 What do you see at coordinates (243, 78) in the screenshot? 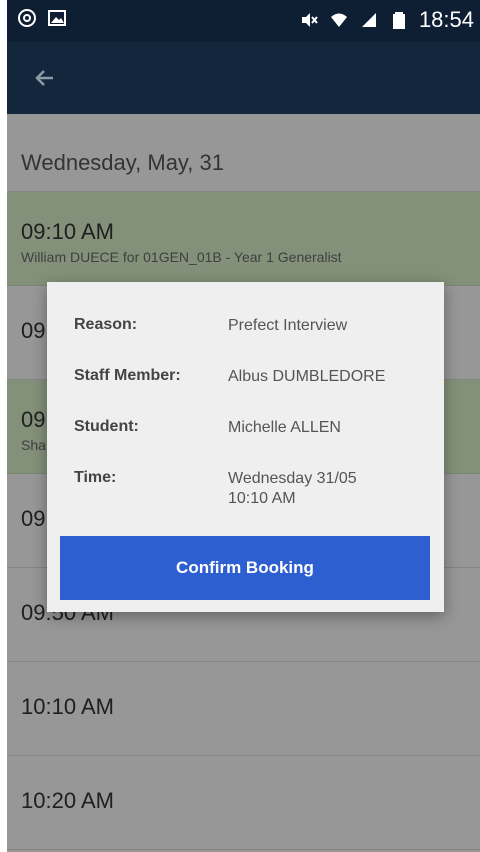
I see `app-bar` at bounding box center [243, 78].